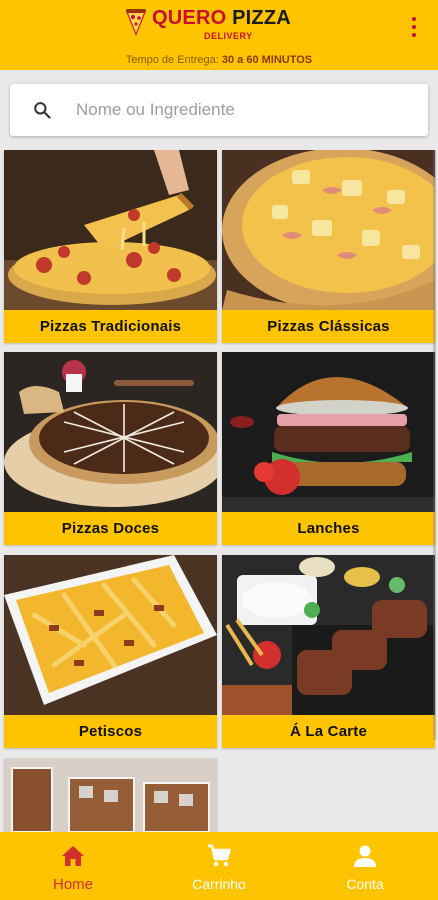 The image size is (438, 900). I want to click on category-card-lanches: Lanches, so click(328, 448).